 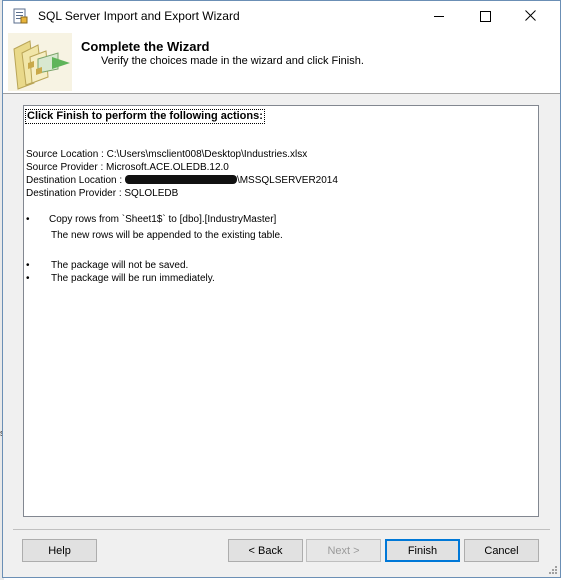 I want to click on wizard-header-icon, so click(x=40, y=62).